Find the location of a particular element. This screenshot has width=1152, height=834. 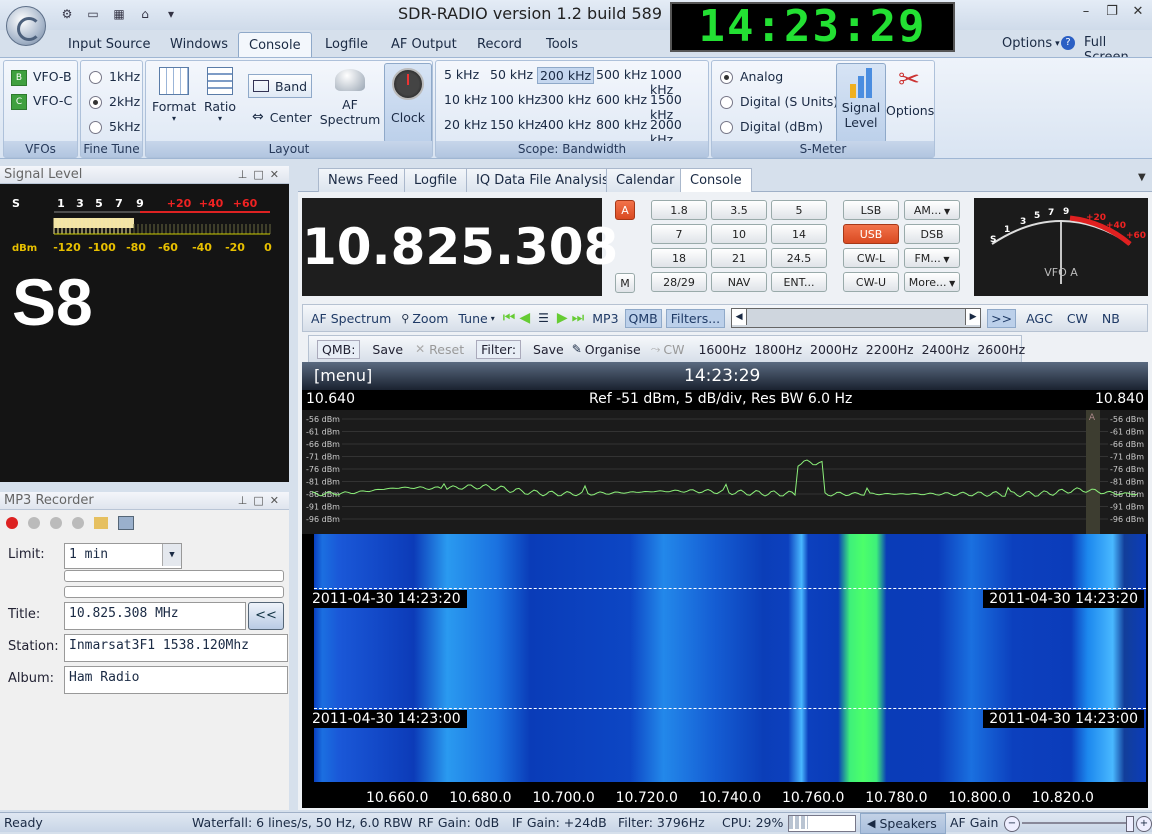

pane-controls: ⊥□✕ is located at coordinates (261, 174).